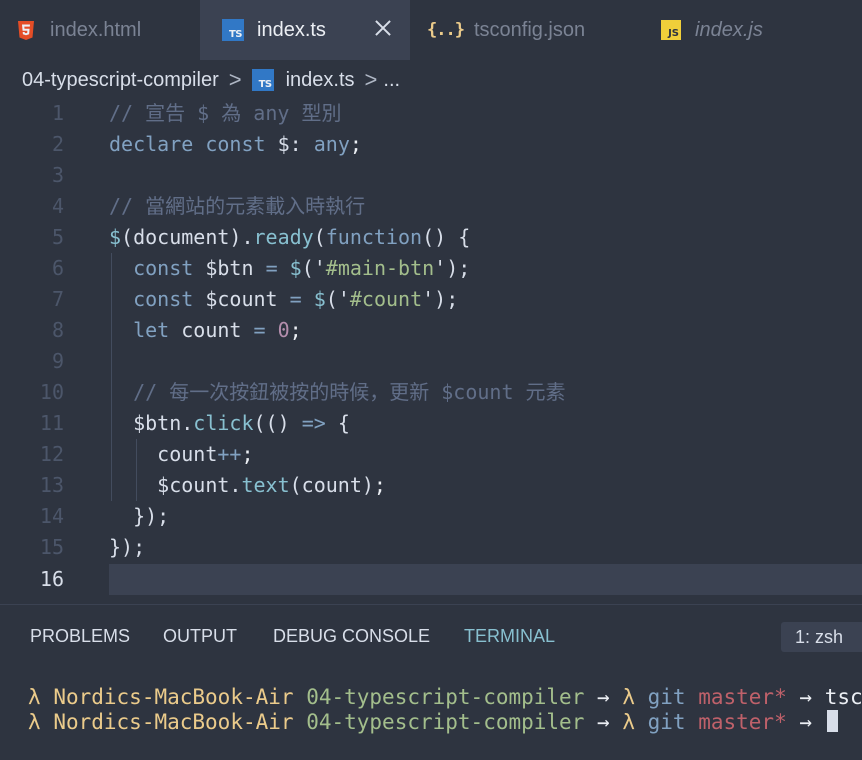 The height and width of the screenshot is (760, 862). What do you see at coordinates (485, 579) in the screenshot?
I see `current-line-highlight` at bounding box center [485, 579].